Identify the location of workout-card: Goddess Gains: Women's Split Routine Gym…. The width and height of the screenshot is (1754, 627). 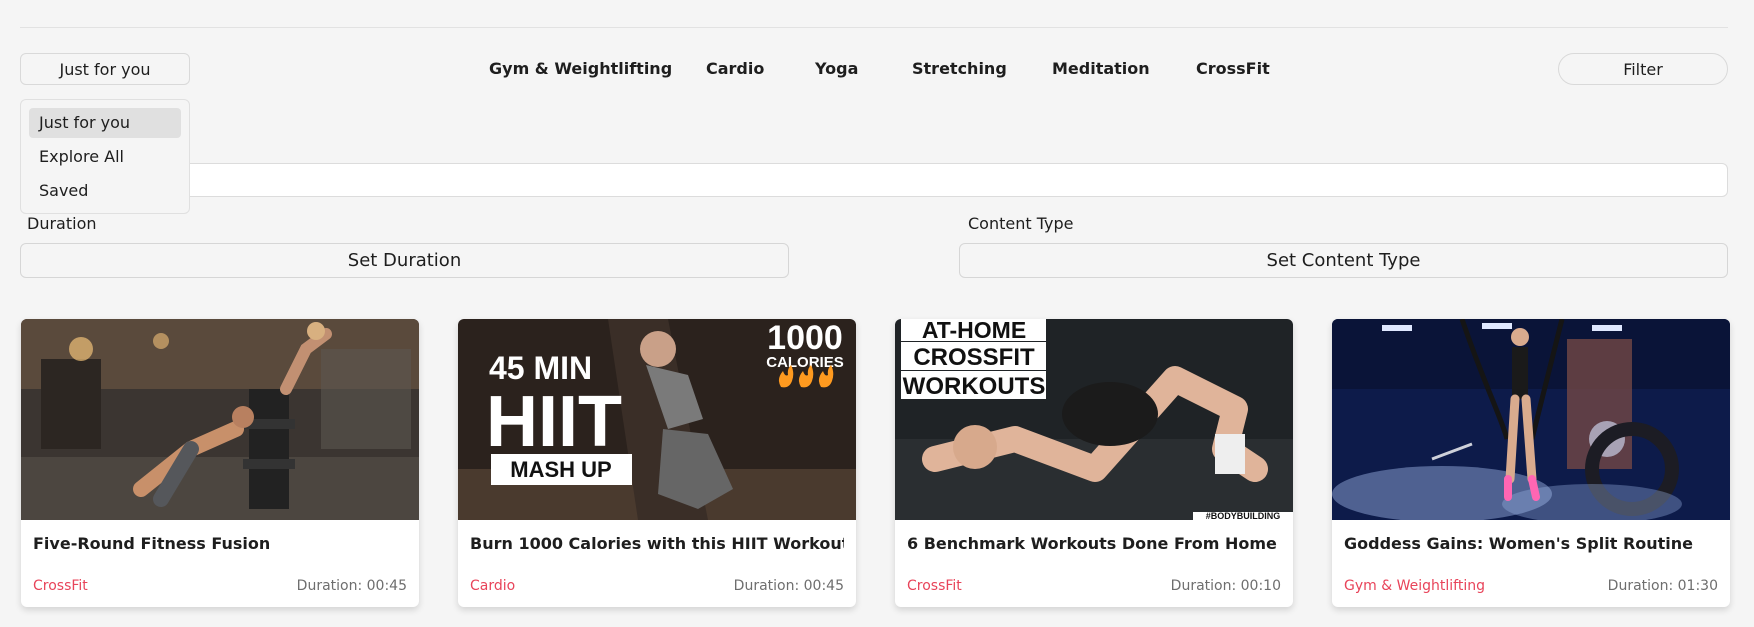
(1531, 463).